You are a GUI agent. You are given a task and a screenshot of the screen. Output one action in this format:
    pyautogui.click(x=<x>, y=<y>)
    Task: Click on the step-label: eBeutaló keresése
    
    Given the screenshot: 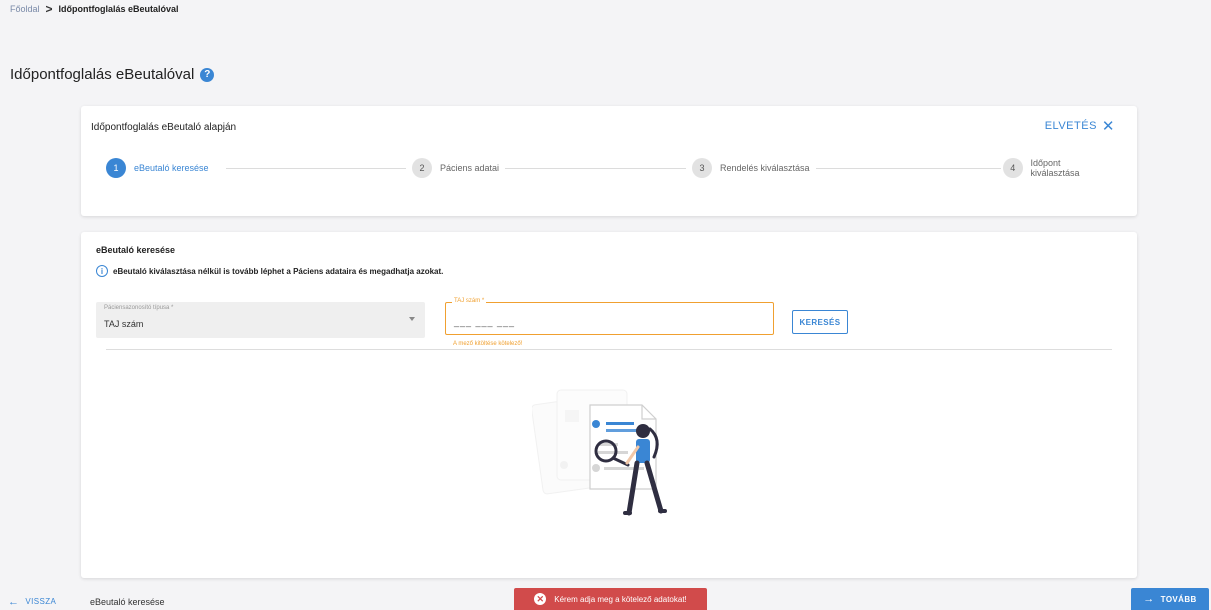 What is the action you would take?
    pyautogui.click(x=171, y=168)
    